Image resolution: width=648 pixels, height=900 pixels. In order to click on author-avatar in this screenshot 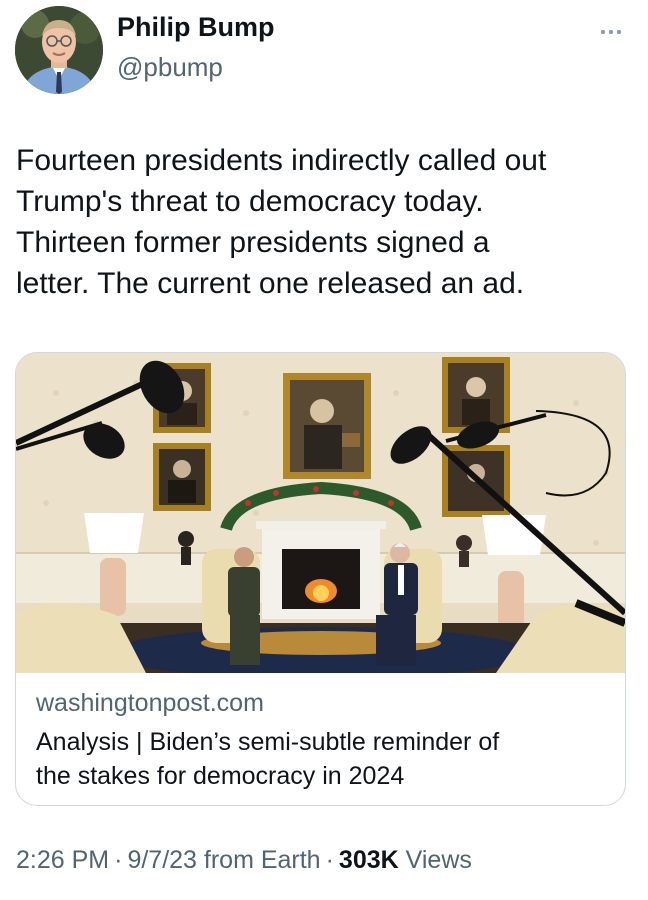, I will do `click(59, 50)`.